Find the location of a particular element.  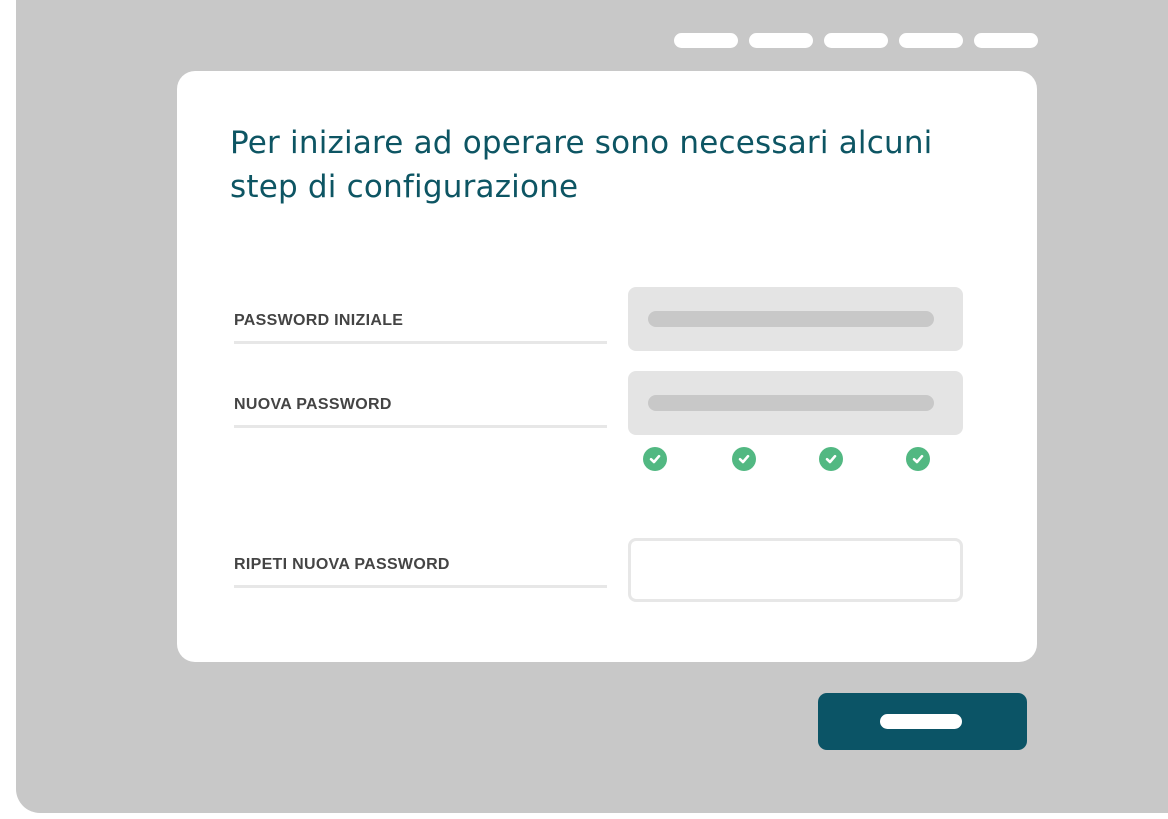

button-label-placeholder is located at coordinates (921, 721).